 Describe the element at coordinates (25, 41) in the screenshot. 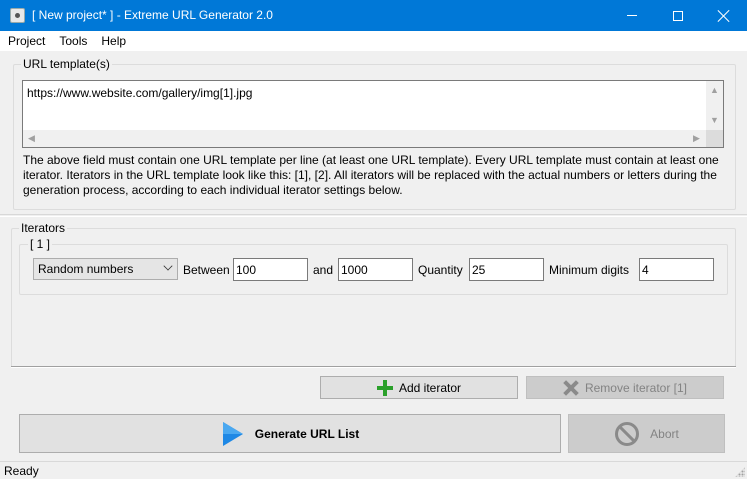

I see `menu-project: Project` at that location.